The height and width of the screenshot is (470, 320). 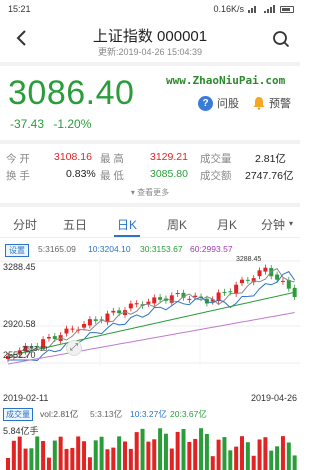 What do you see at coordinates (227, 224) in the screenshot?
I see `tab-monthly-k: 月K` at bounding box center [227, 224].